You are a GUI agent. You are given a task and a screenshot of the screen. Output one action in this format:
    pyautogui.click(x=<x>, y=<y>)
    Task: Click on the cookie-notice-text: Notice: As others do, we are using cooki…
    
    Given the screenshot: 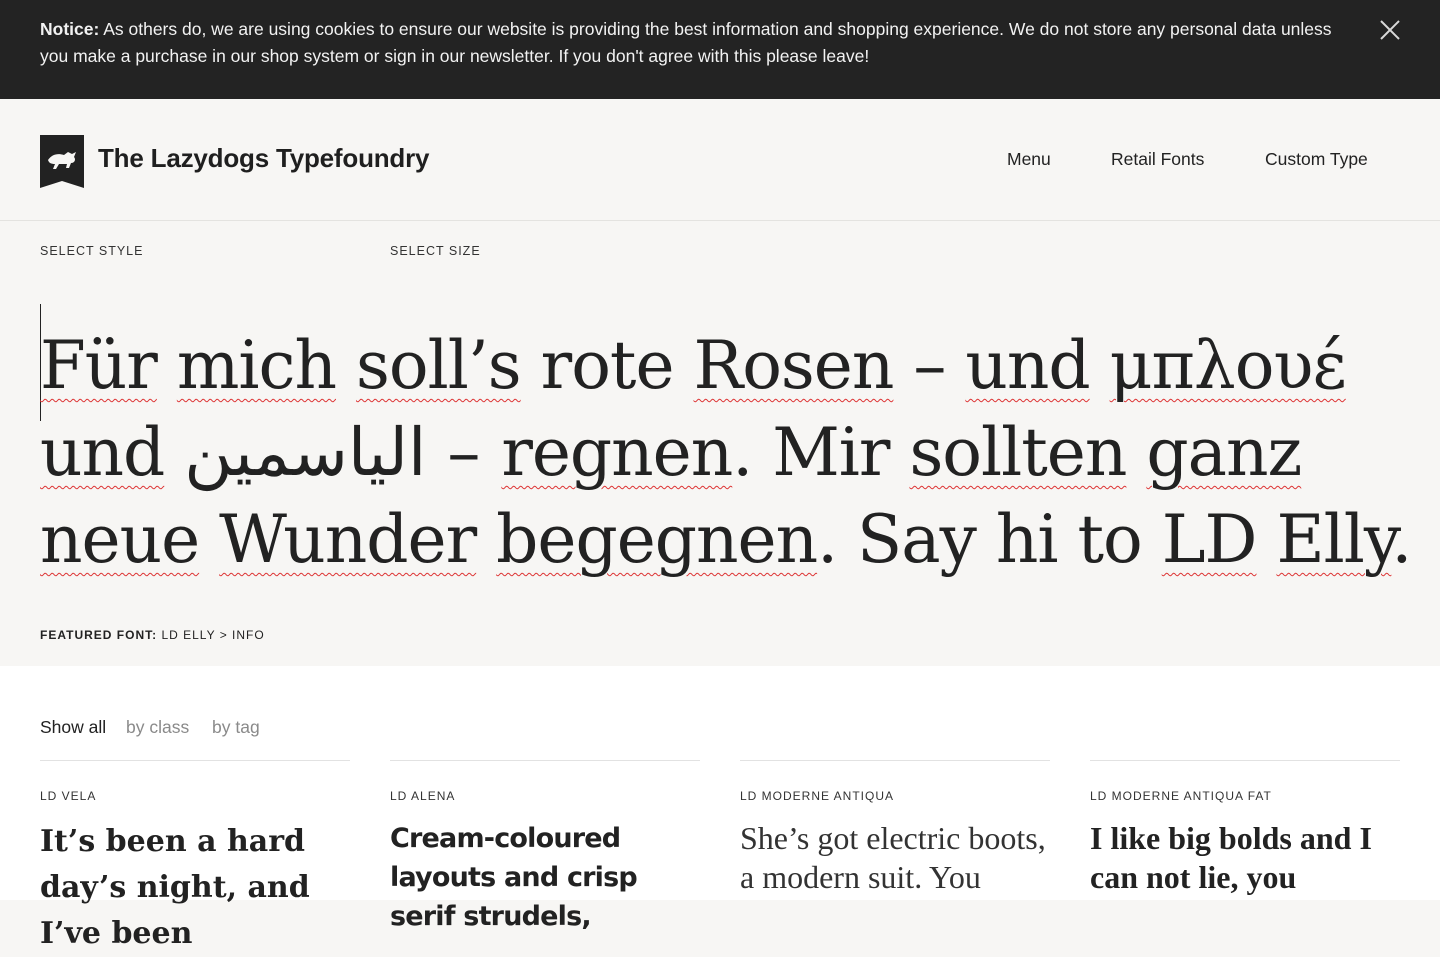 What is the action you would take?
    pyautogui.click(x=695, y=43)
    